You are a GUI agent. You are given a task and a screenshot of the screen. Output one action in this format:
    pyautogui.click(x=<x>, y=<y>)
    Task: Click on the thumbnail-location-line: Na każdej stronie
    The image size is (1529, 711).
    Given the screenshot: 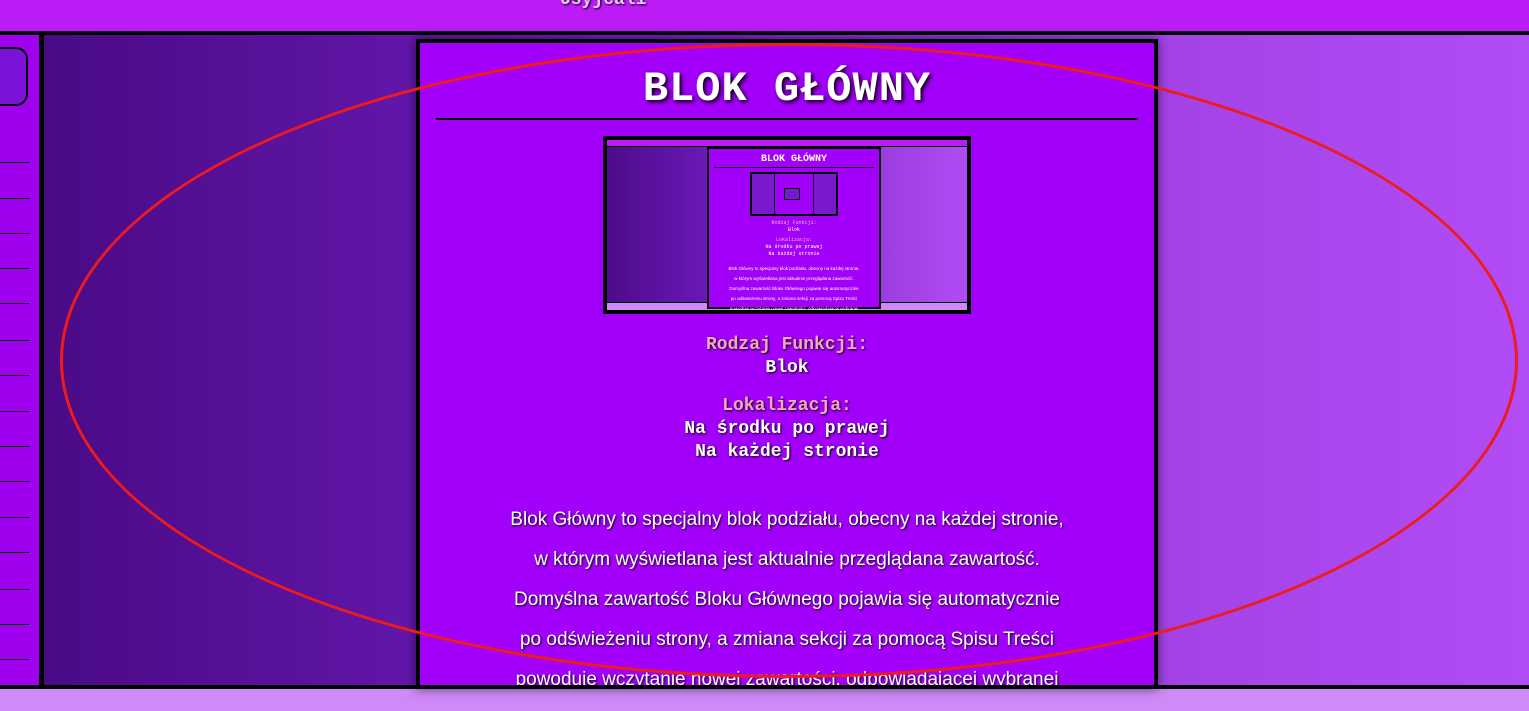 What is the action you would take?
    pyautogui.click(x=794, y=254)
    